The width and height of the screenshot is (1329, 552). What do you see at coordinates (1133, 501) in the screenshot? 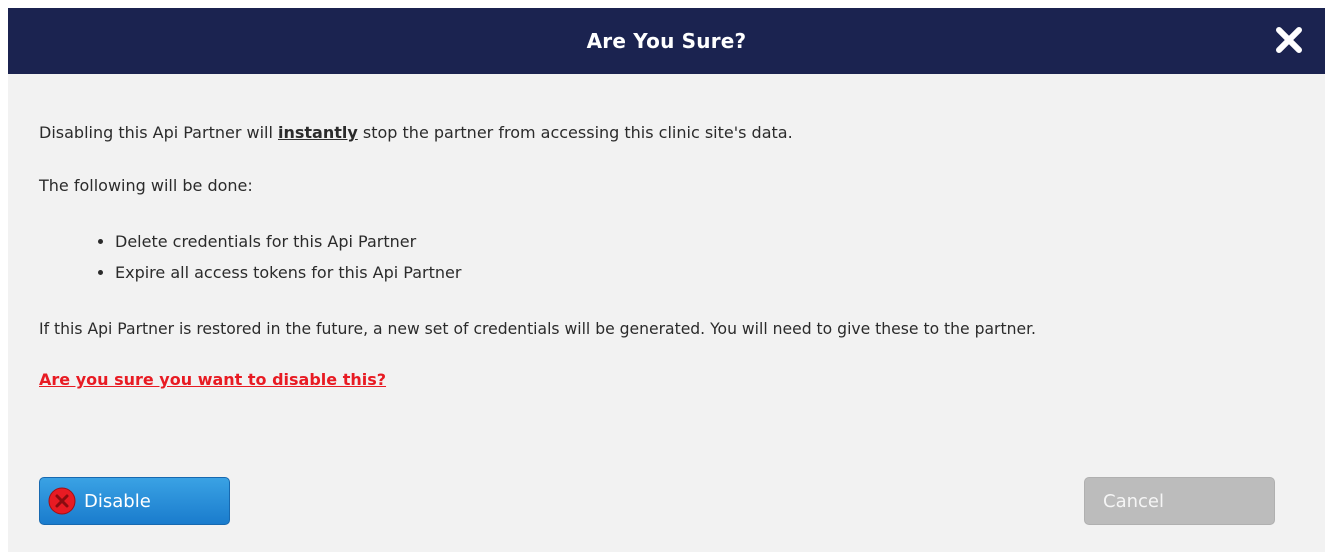
I see `cancel-button-label: Cancel` at bounding box center [1133, 501].